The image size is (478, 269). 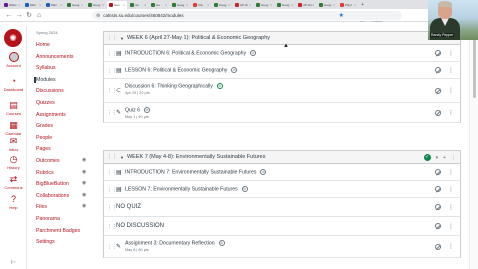 I want to click on browser-tab: Geo ×, so click(x=117, y=4).